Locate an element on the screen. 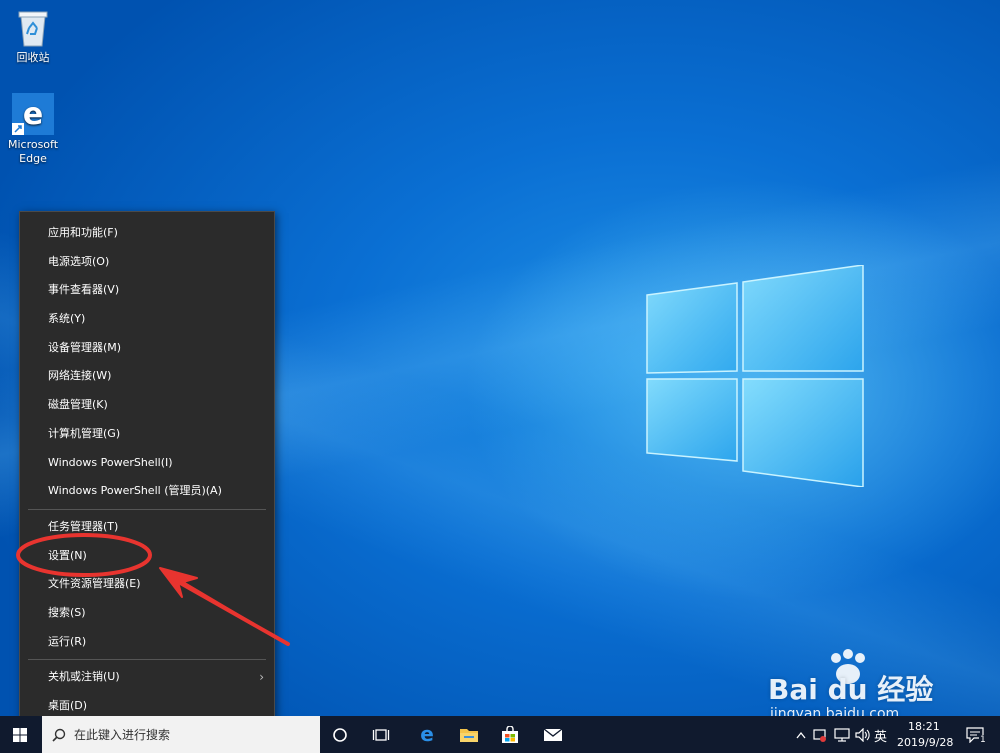 Image resolution: width=1000 pixels, height=753 pixels. menu-item-settings: 设置(N) is located at coordinates (147, 556).